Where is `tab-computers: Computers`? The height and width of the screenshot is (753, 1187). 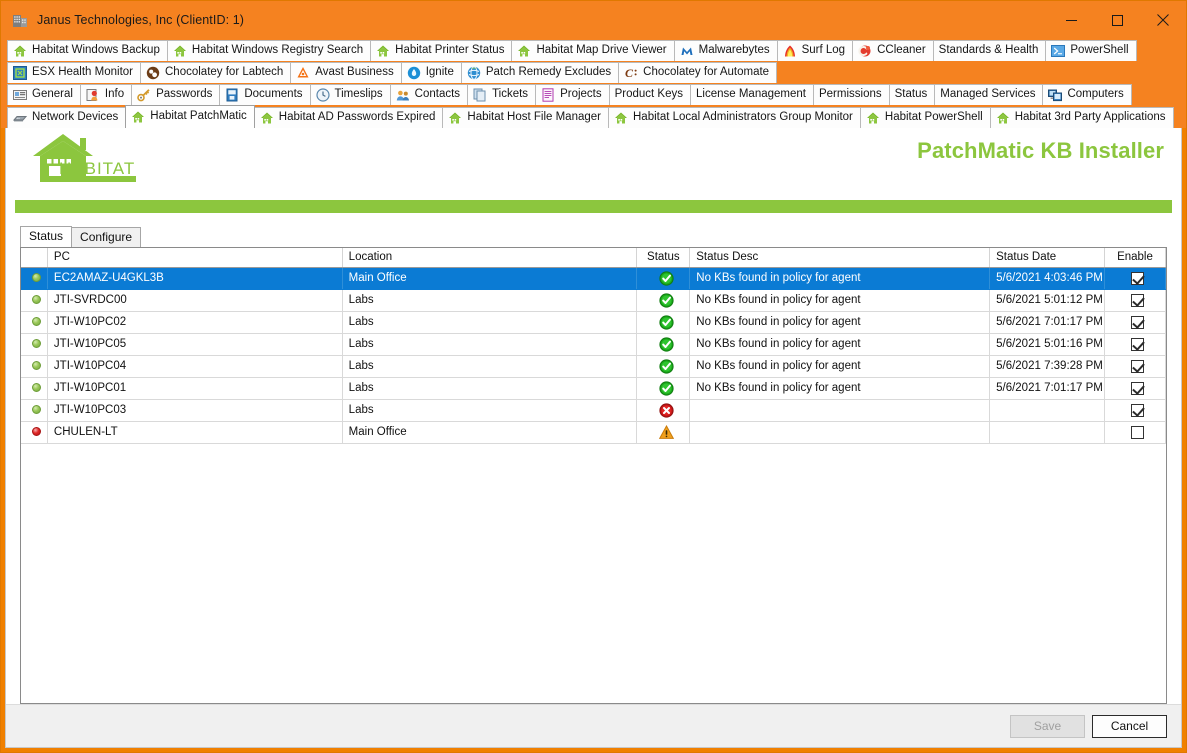
tab-computers: Computers is located at coordinates (1087, 94).